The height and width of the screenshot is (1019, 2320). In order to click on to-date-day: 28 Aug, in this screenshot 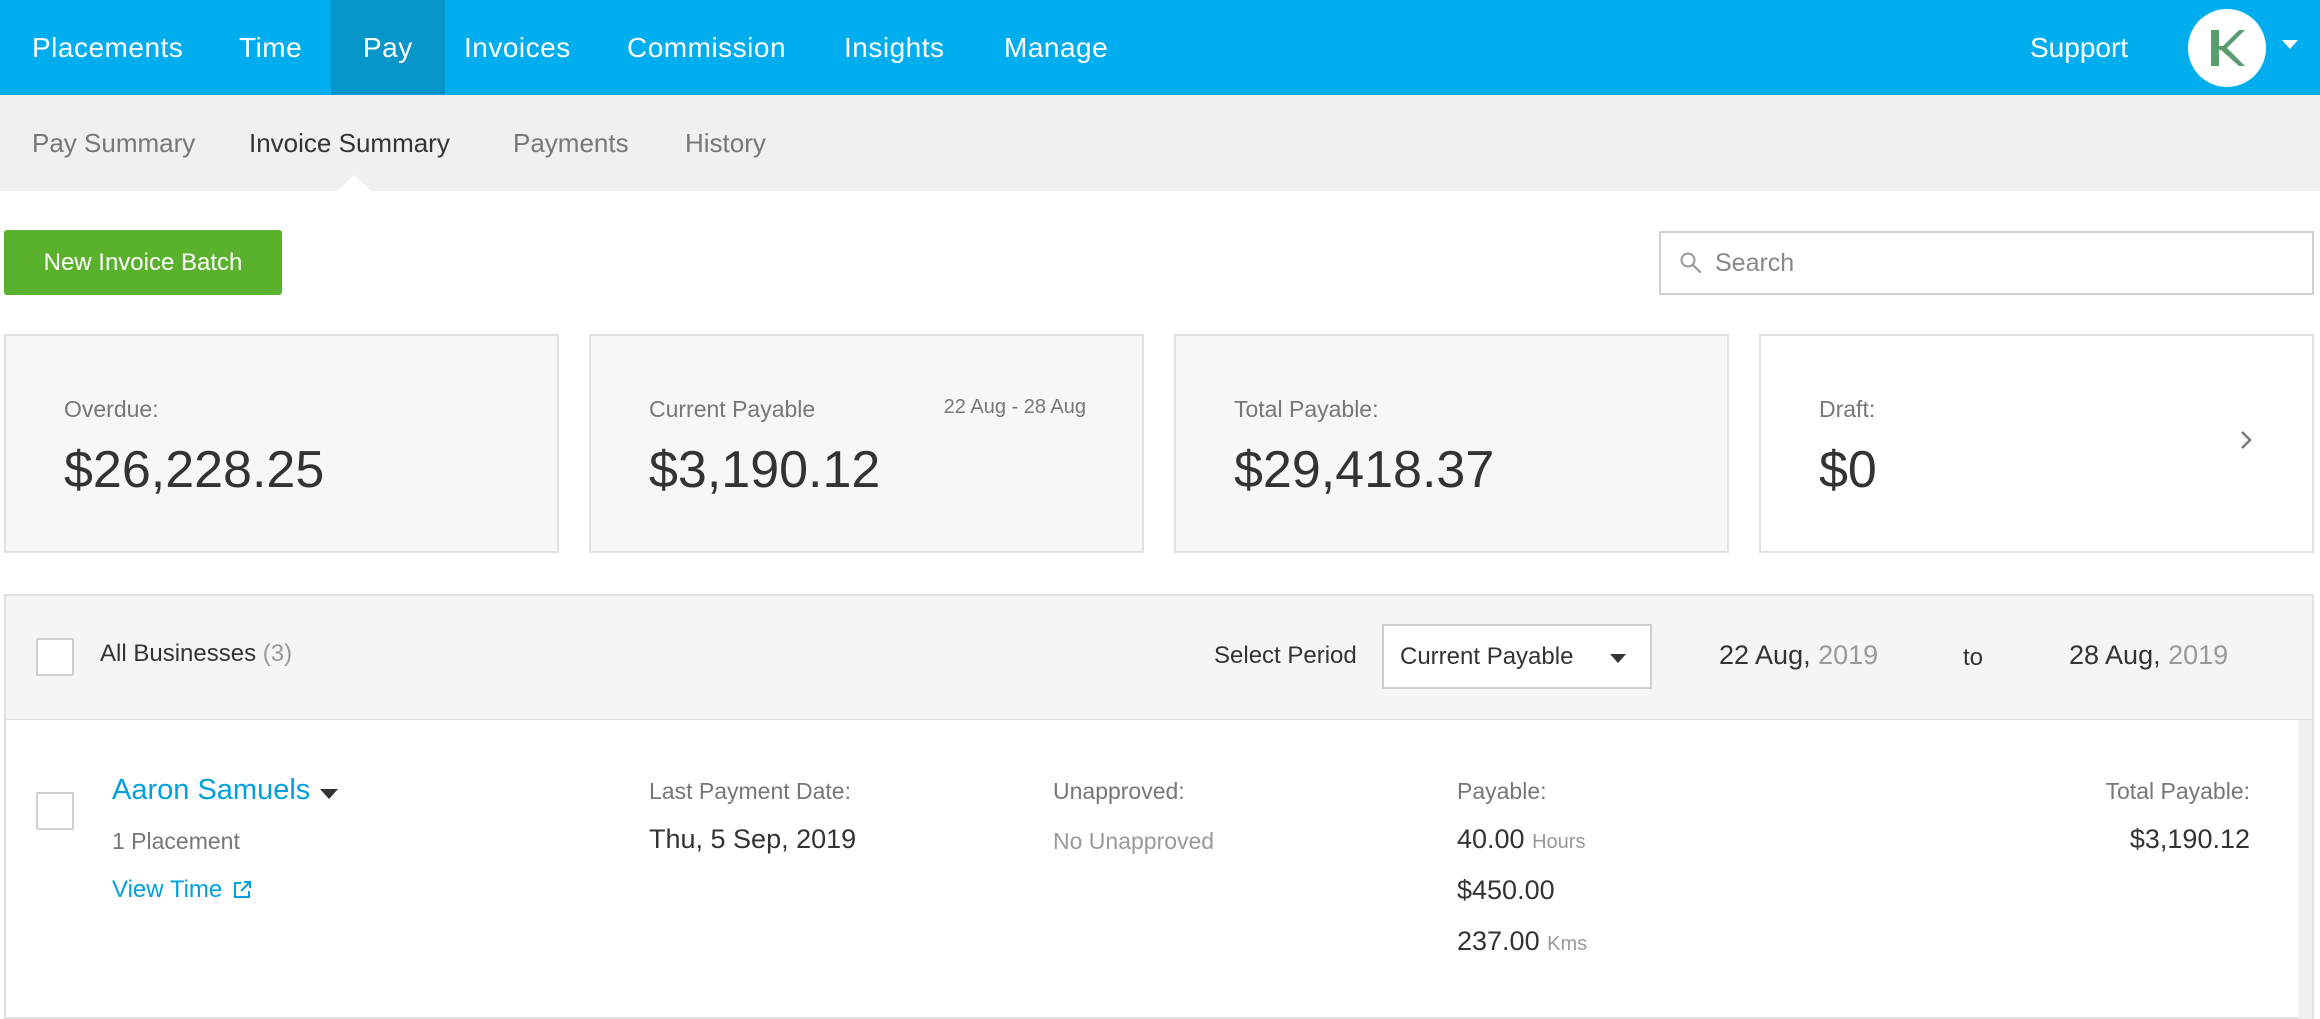, I will do `click(2115, 655)`.